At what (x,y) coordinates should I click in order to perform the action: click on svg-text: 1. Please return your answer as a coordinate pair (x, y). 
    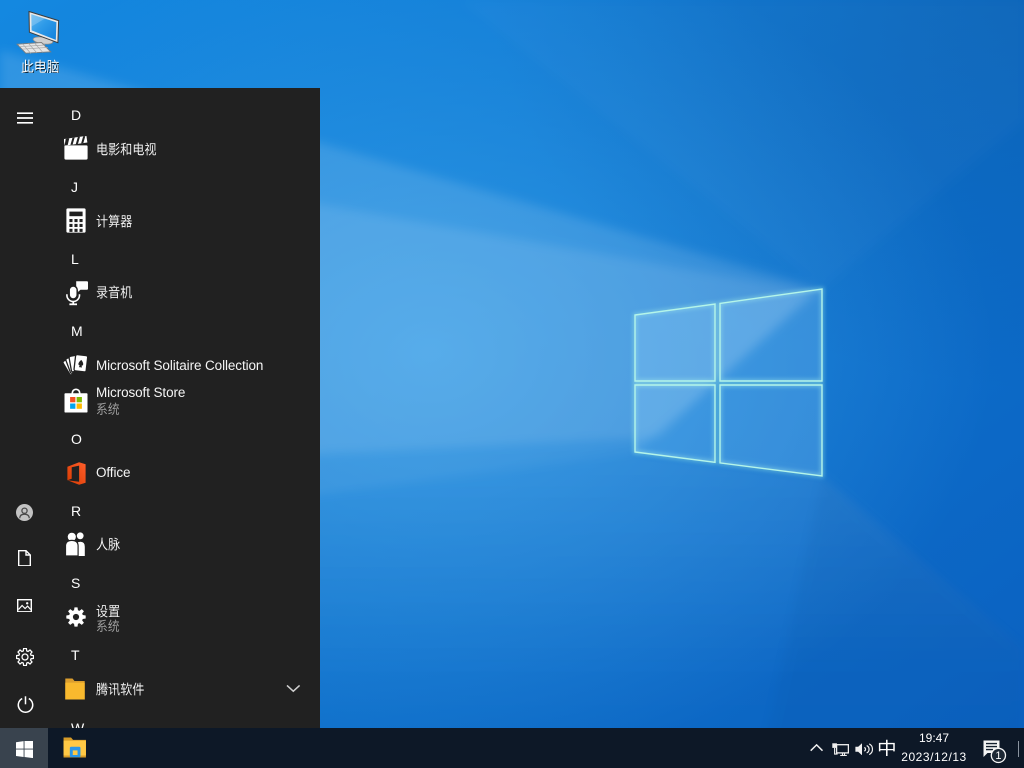
    Looking at the image, I should click on (998, 756).